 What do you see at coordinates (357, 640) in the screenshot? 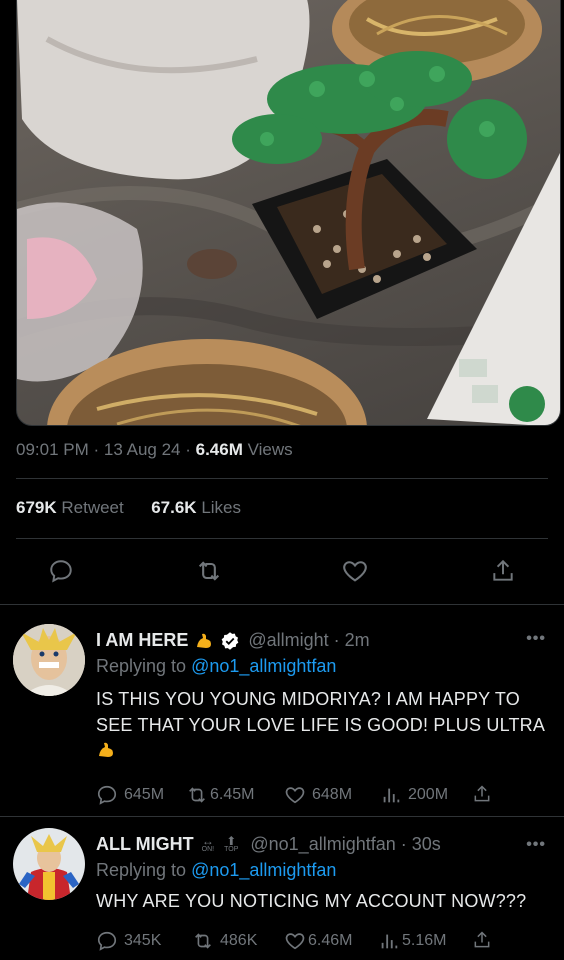
I see `reply-time: 2m` at bounding box center [357, 640].